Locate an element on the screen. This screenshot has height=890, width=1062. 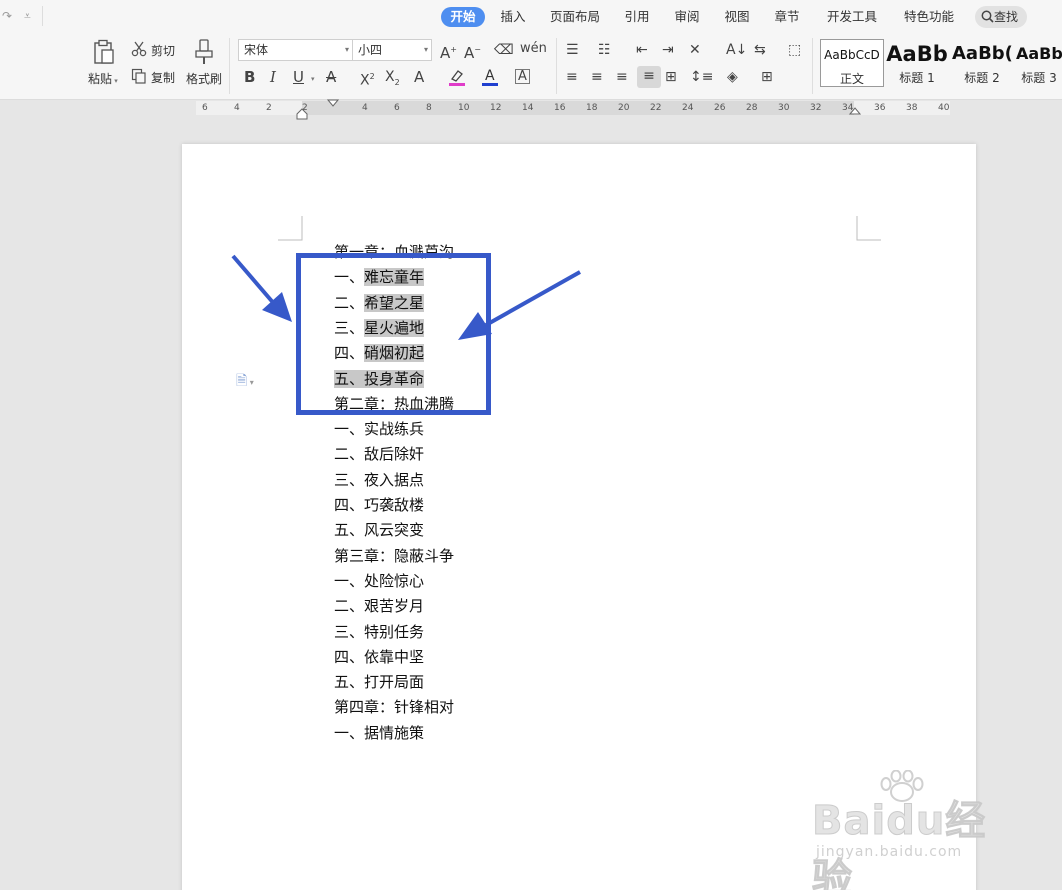
line-text: 四、依靠中坚 is located at coordinates (379, 657).